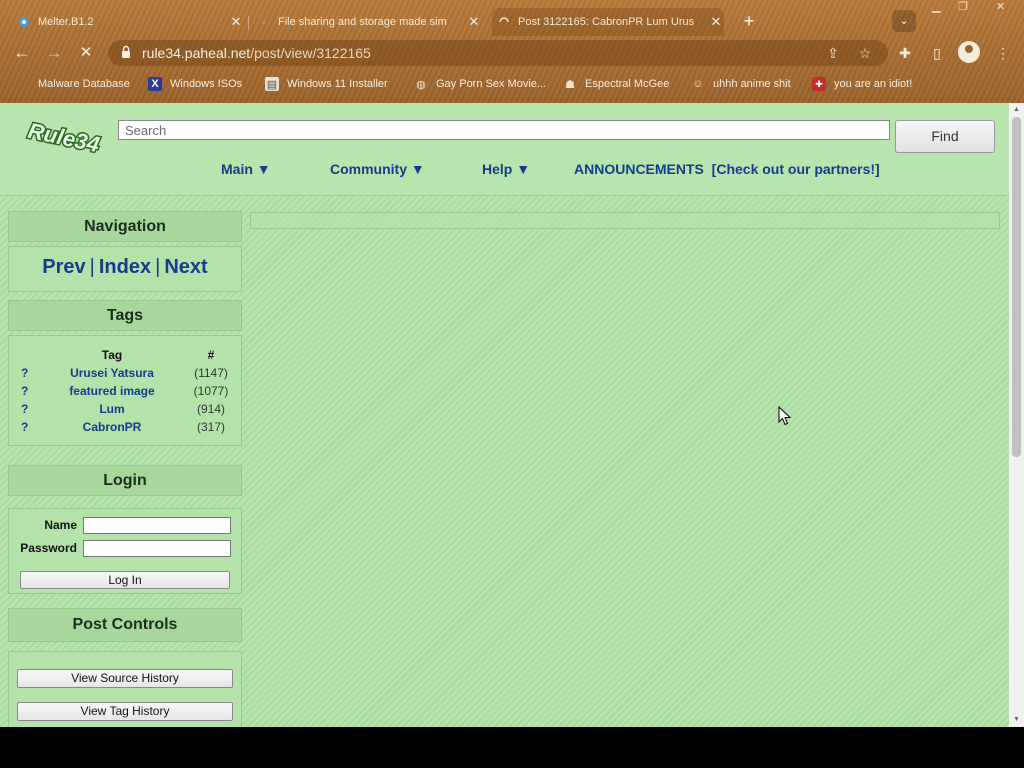  I want to click on tab-post: Post 3122165: CabronPR Lum Urus ✕, so click(608, 22).